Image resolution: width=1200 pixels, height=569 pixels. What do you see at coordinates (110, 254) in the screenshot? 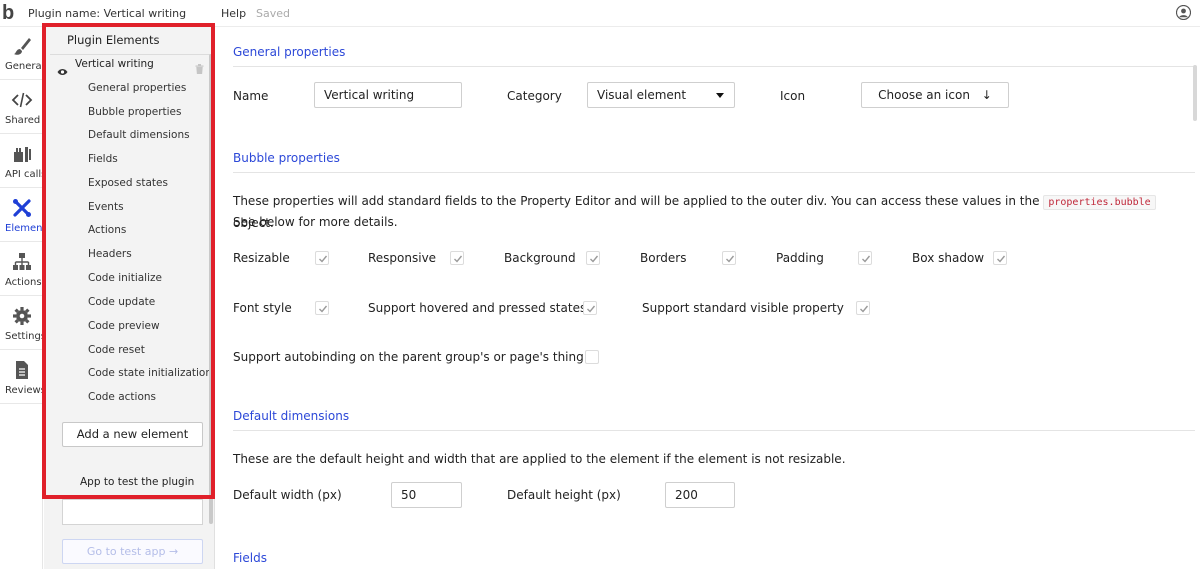
I see `nav-headers: Headers` at bounding box center [110, 254].